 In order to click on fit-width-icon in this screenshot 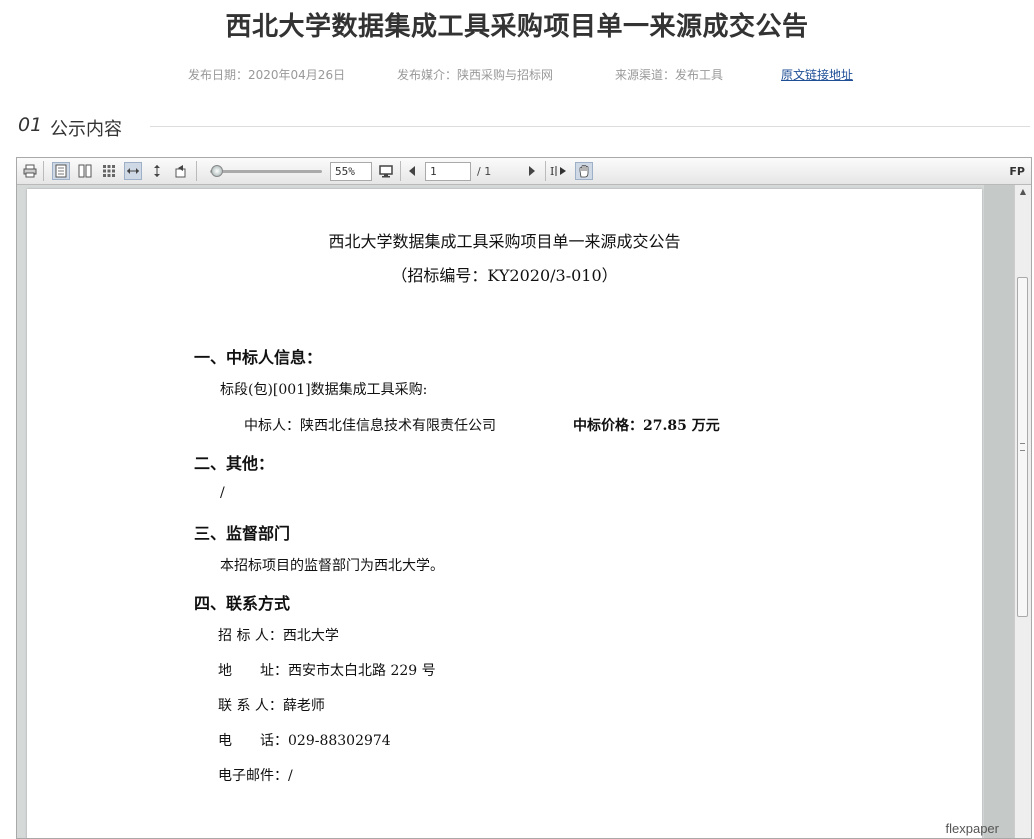, I will do `click(133, 171)`.